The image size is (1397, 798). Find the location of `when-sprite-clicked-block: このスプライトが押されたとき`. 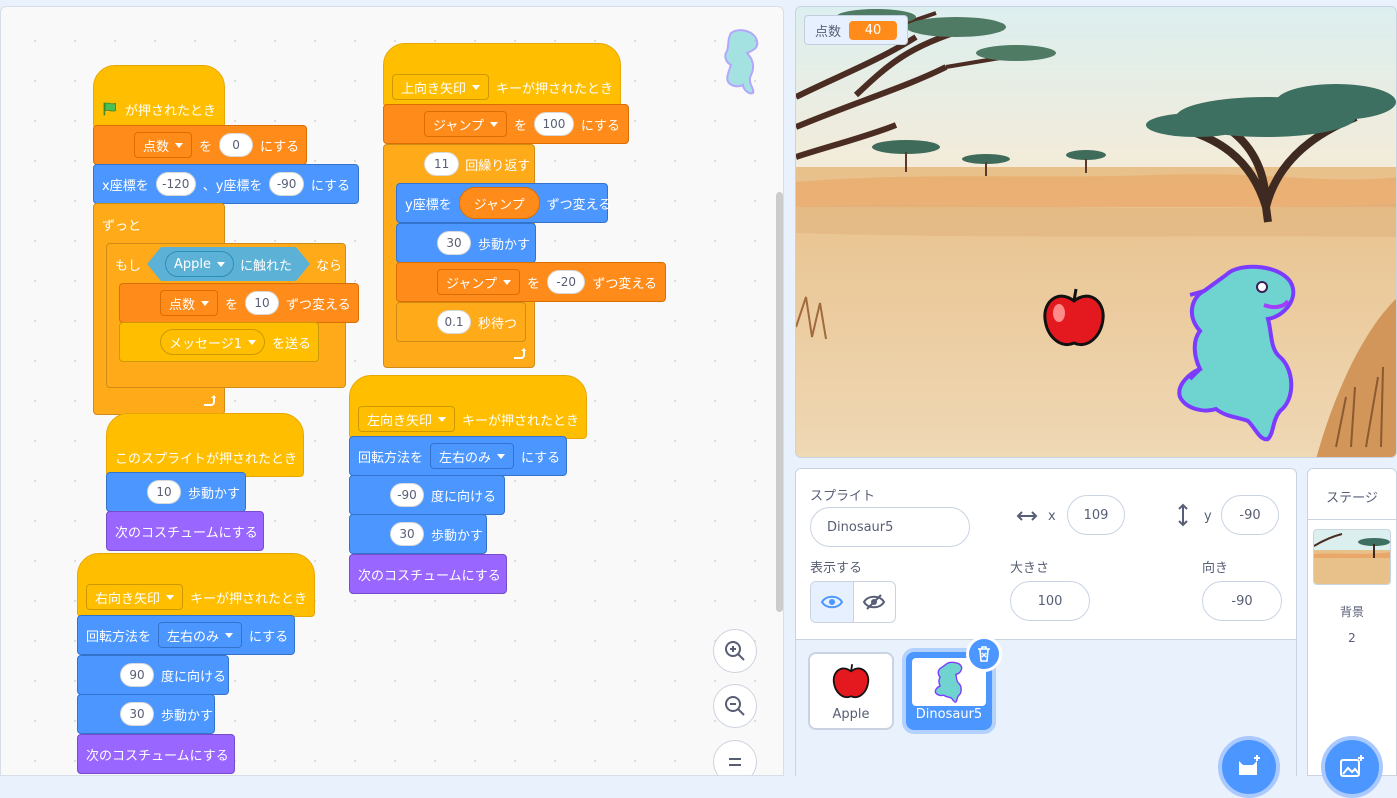

when-sprite-clicked-block: このスプライトが押されたとき is located at coordinates (205, 445).